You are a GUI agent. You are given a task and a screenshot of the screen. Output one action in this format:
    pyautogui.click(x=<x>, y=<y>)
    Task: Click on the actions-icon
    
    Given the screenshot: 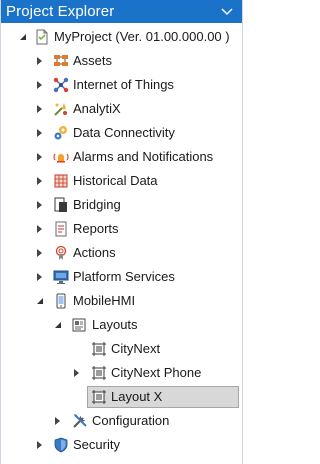 What is the action you would take?
    pyautogui.click(x=61, y=253)
    